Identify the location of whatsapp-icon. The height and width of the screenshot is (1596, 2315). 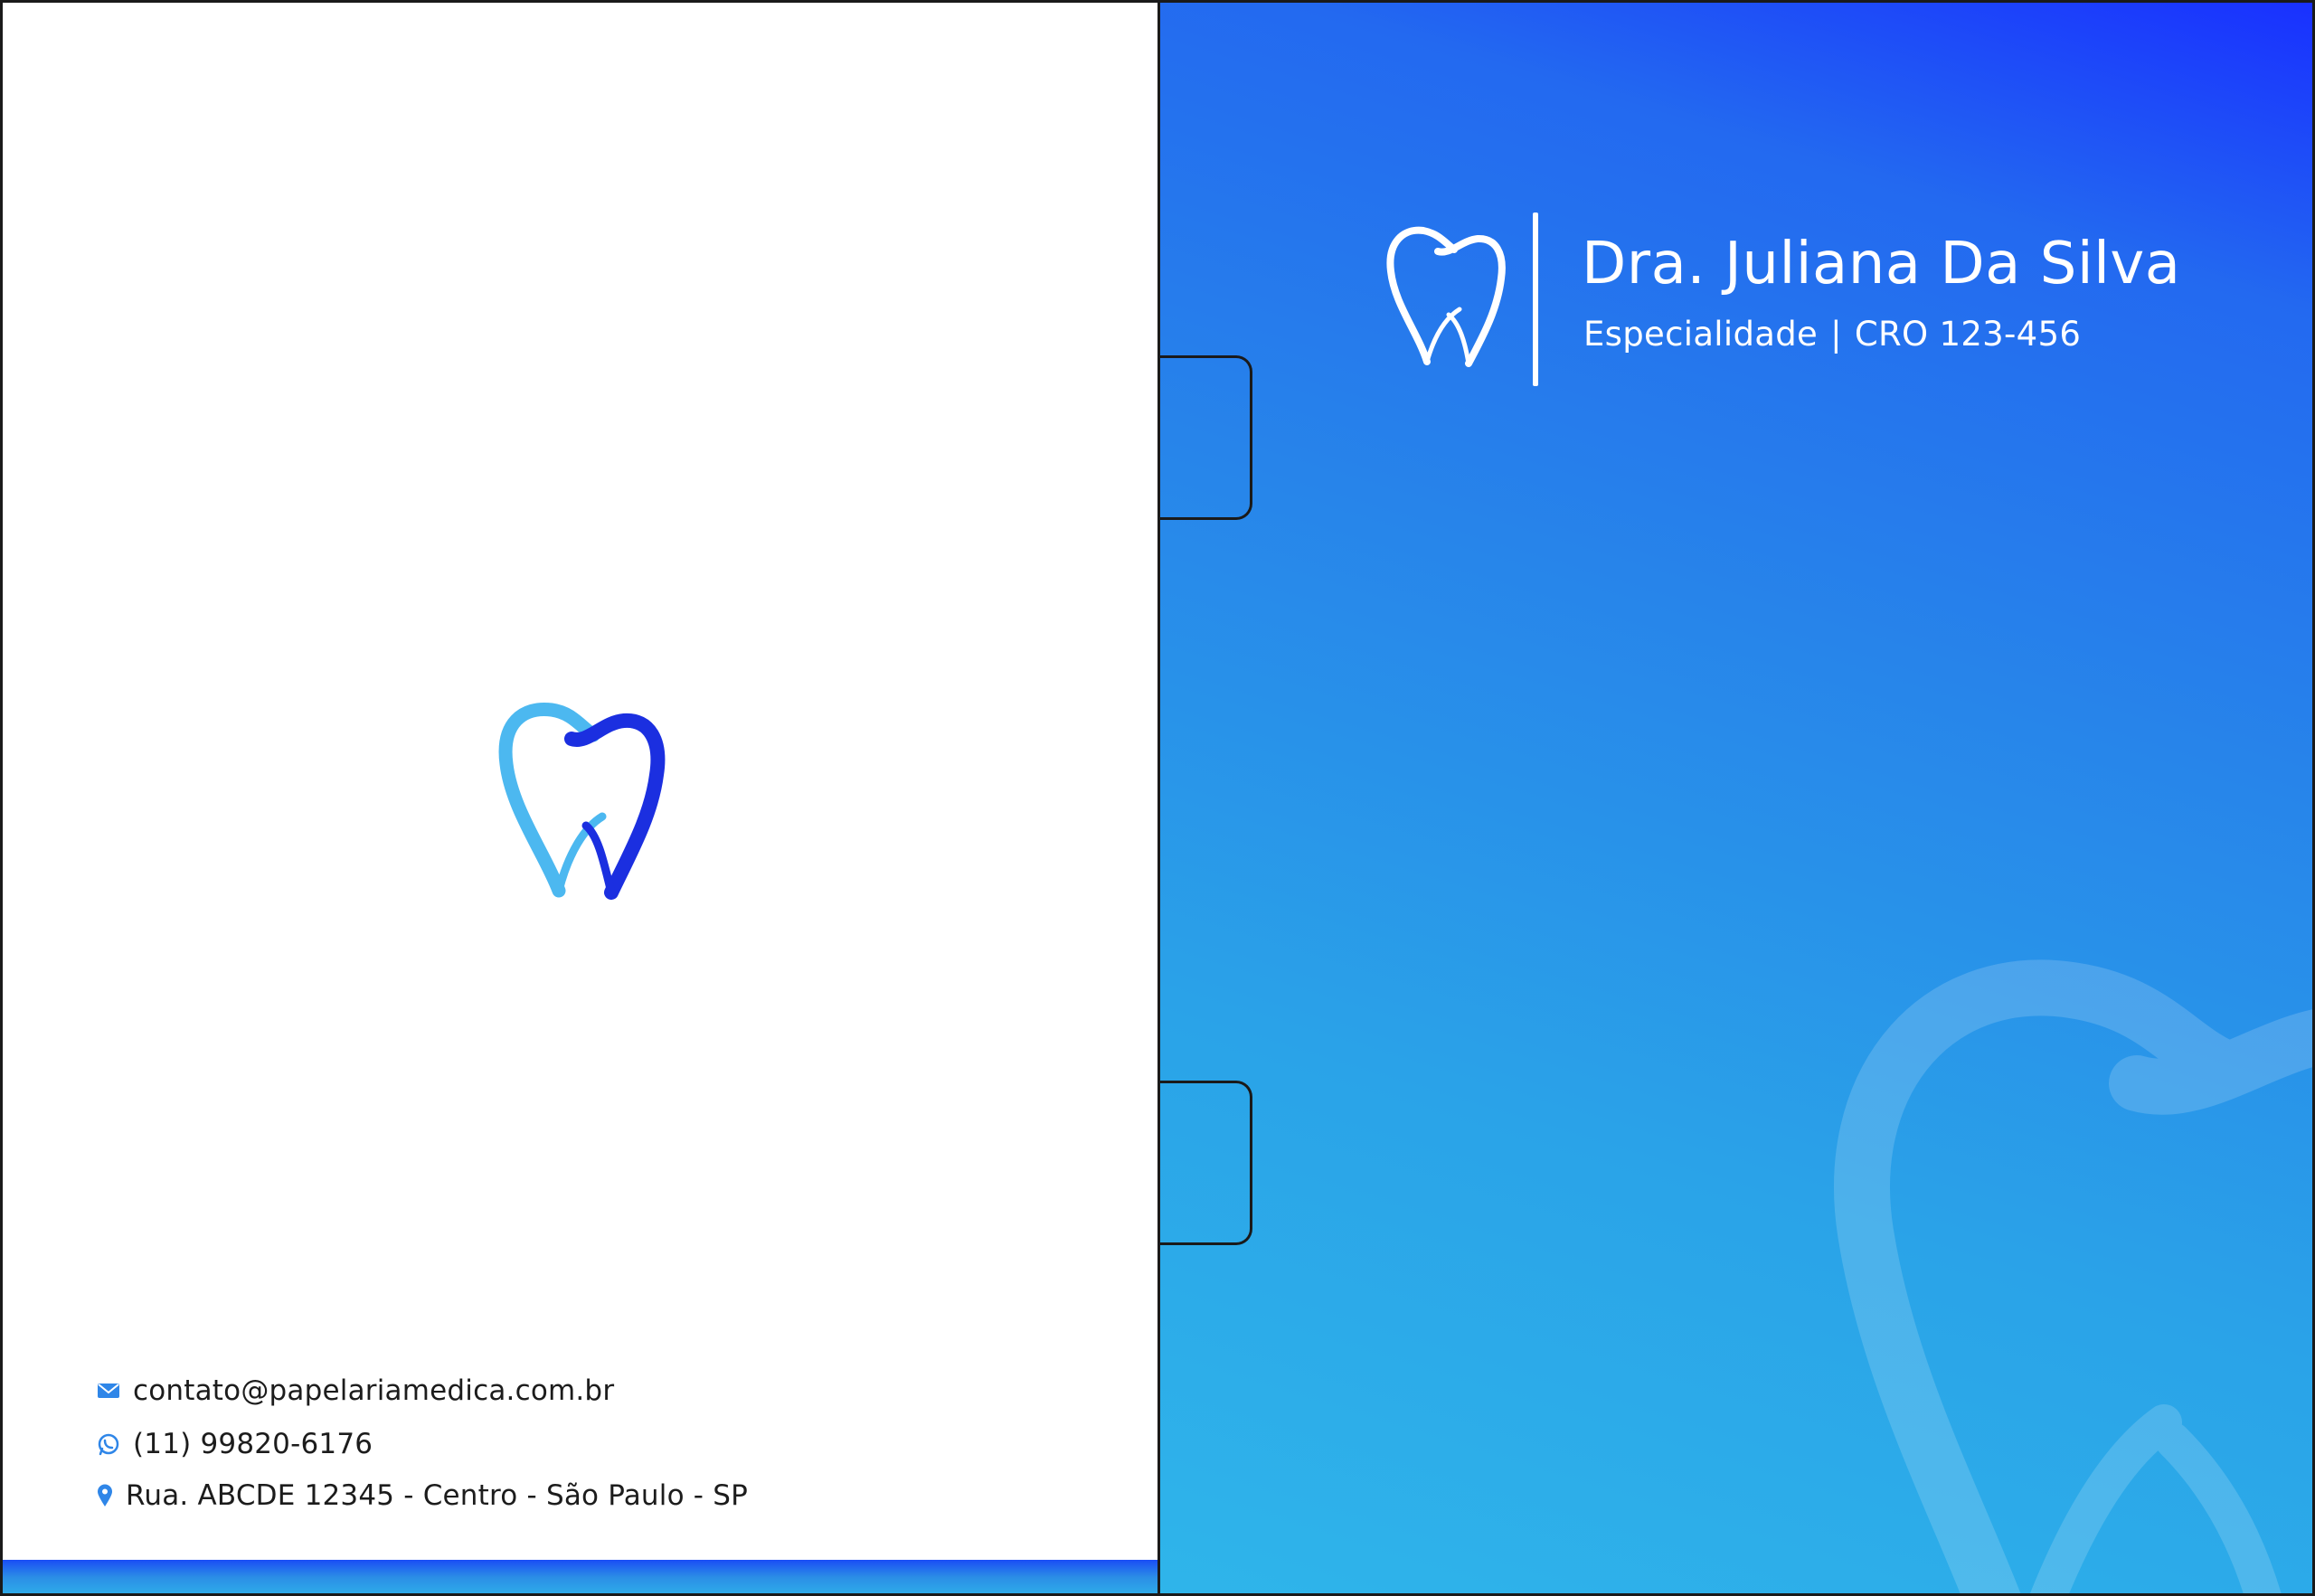
(109, 1445).